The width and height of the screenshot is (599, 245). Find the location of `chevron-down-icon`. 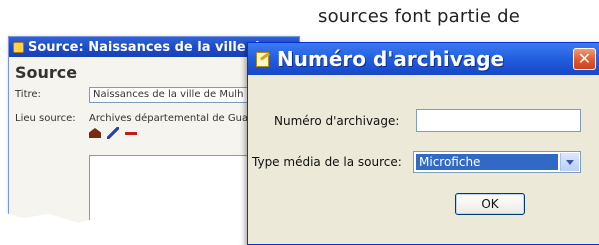

chevron-down-icon is located at coordinates (569, 162).